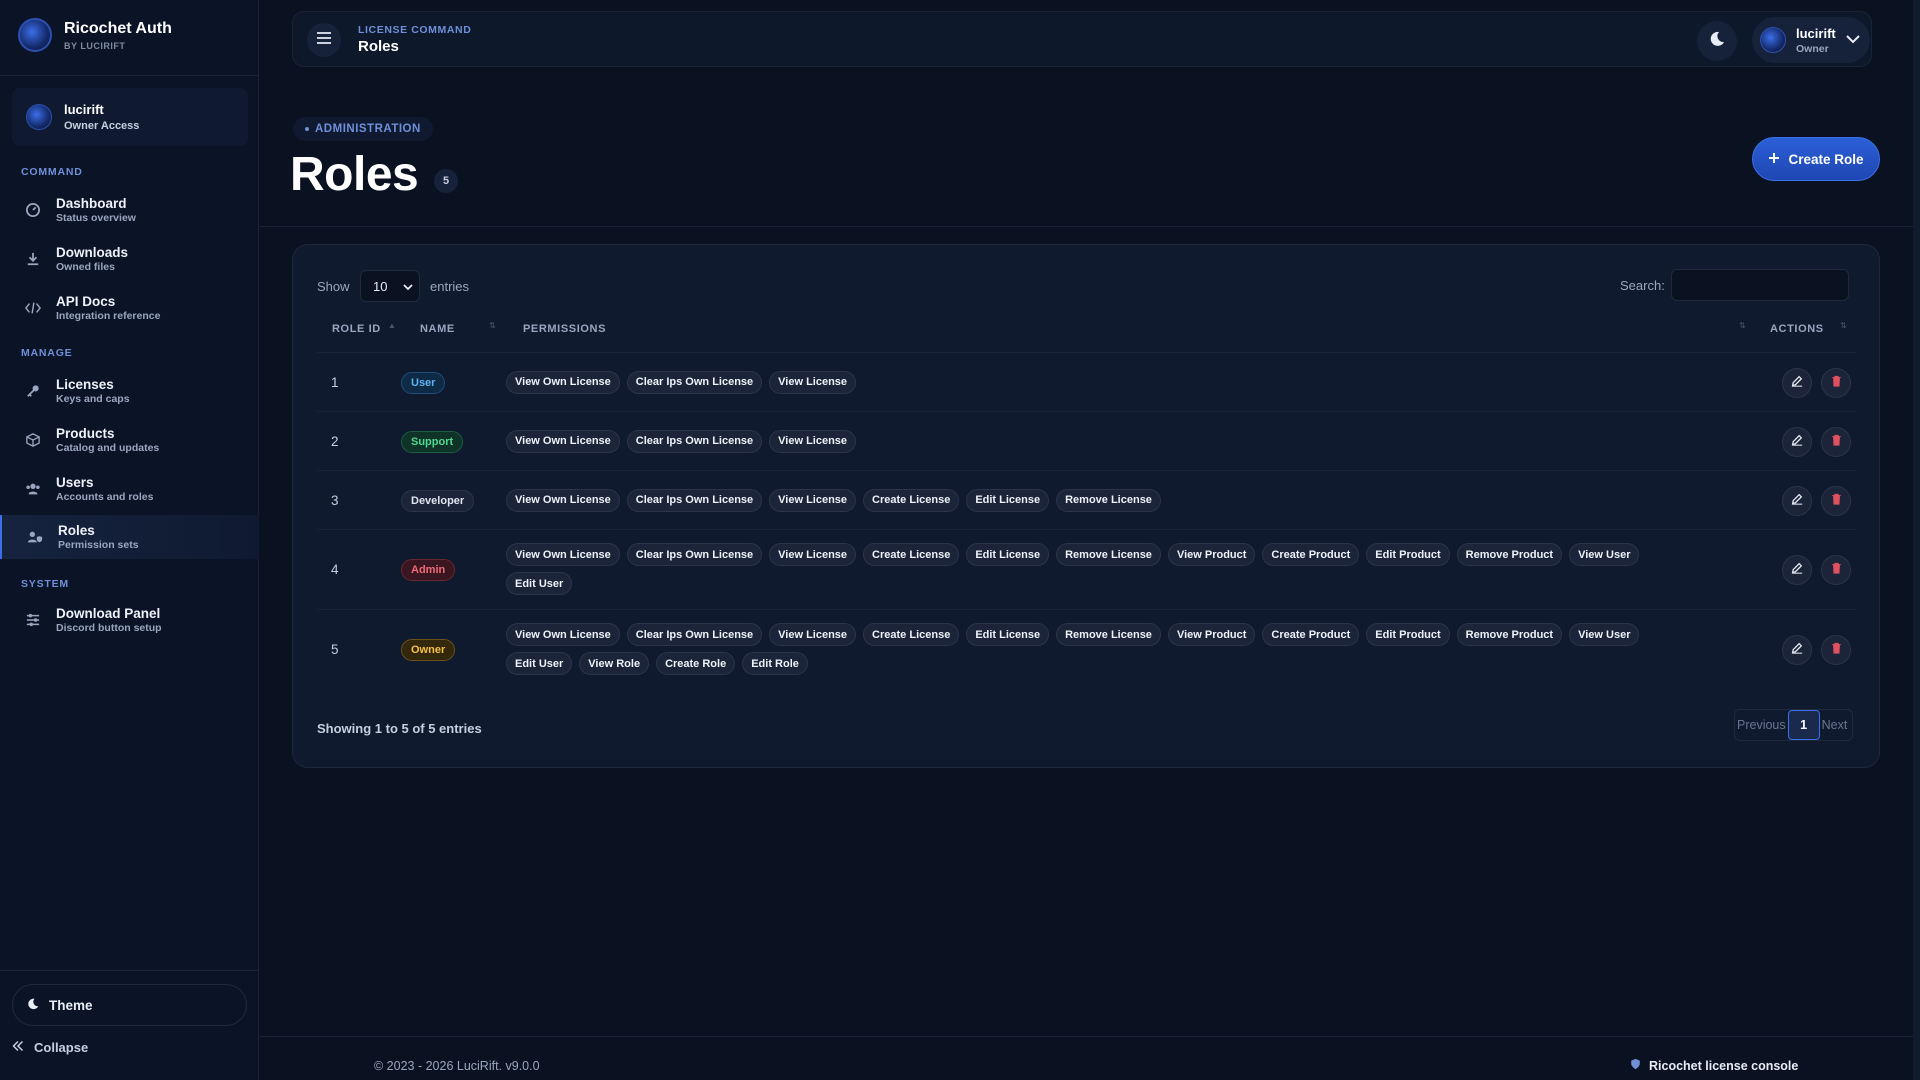  I want to click on section-label-system: SYSTEM, so click(45, 584).